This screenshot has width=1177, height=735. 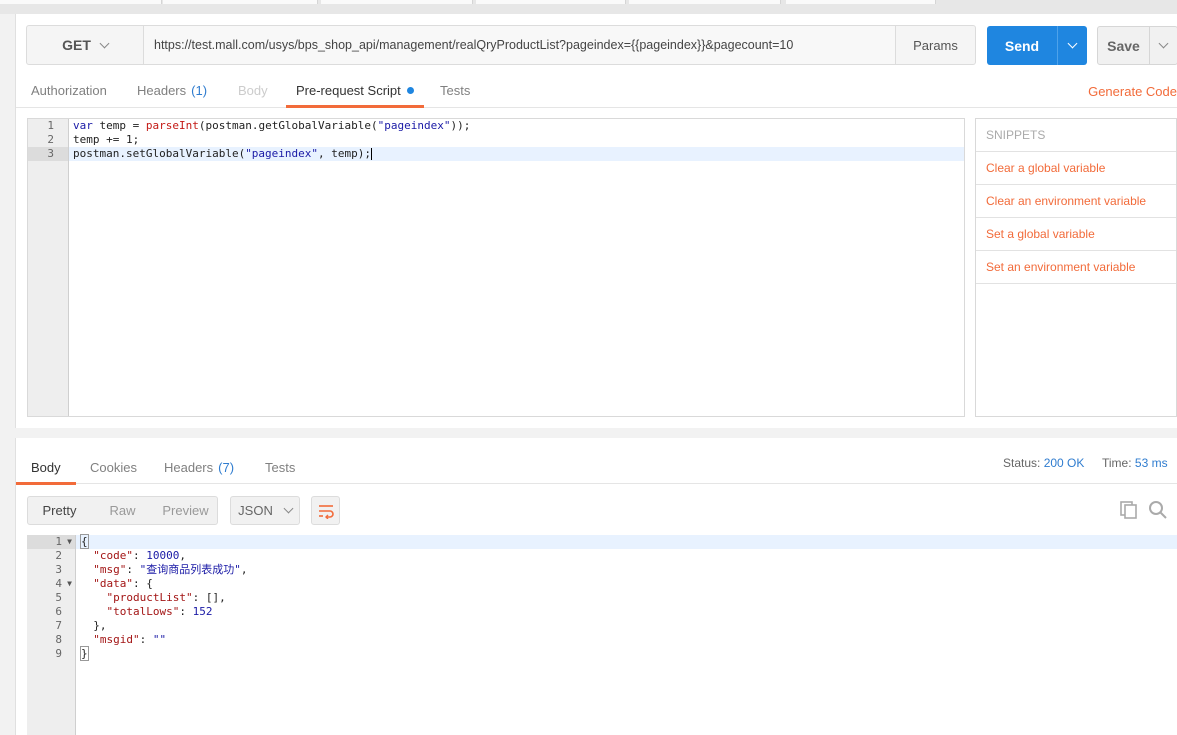 What do you see at coordinates (1117, 463) in the screenshot?
I see `time-label: Time:` at bounding box center [1117, 463].